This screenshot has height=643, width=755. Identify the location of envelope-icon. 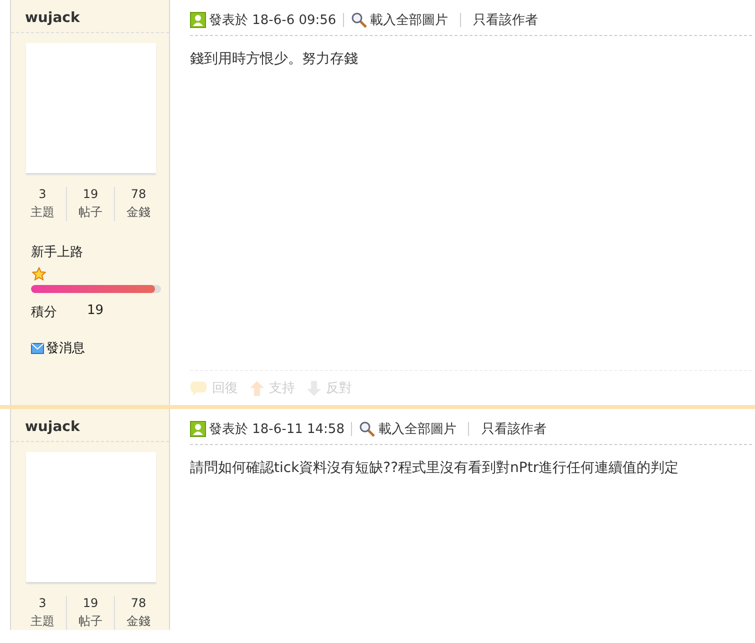
(37, 348).